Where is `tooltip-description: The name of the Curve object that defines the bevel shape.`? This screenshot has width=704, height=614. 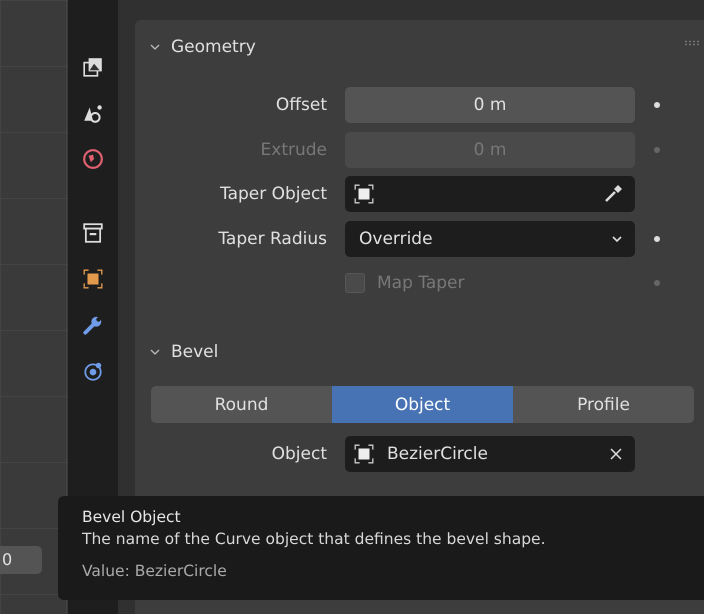
tooltip-description: The name of the Curve object that defines the bevel shape. is located at coordinates (314, 539).